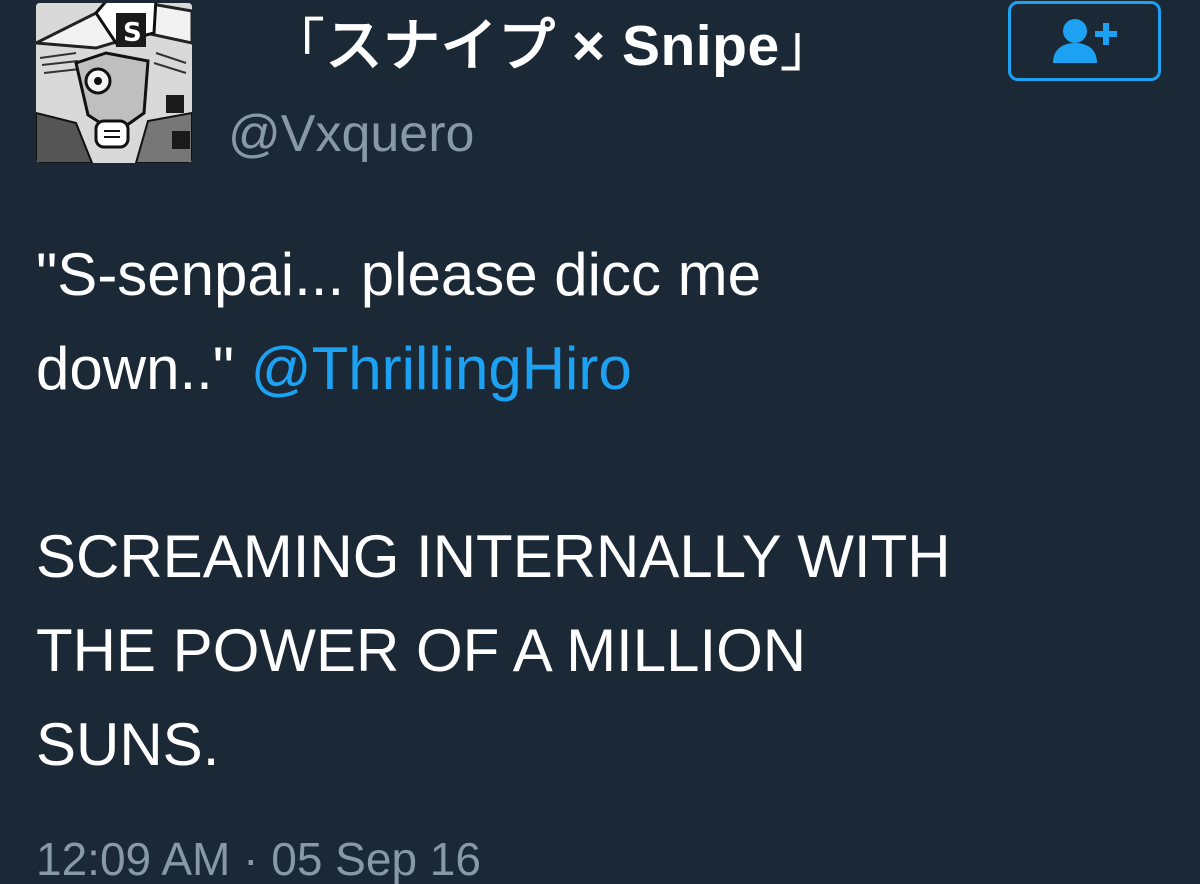 This screenshot has width=1200, height=884. What do you see at coordinates (351, 134) in the screenshot?
I see `user-handle: @Vxquero` at bounding box center [351, 134].